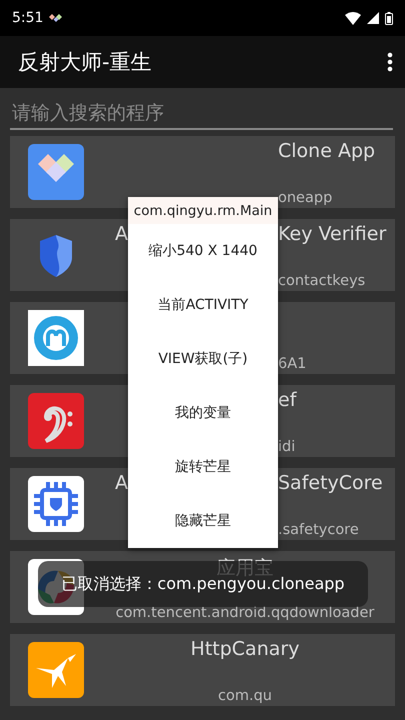 The width and height of the screenshot is (405, 720). What do you see at coordinates (245, 567) in the screenshot?
I see `app-name: 应用宝` at bounding box center [245, 567].